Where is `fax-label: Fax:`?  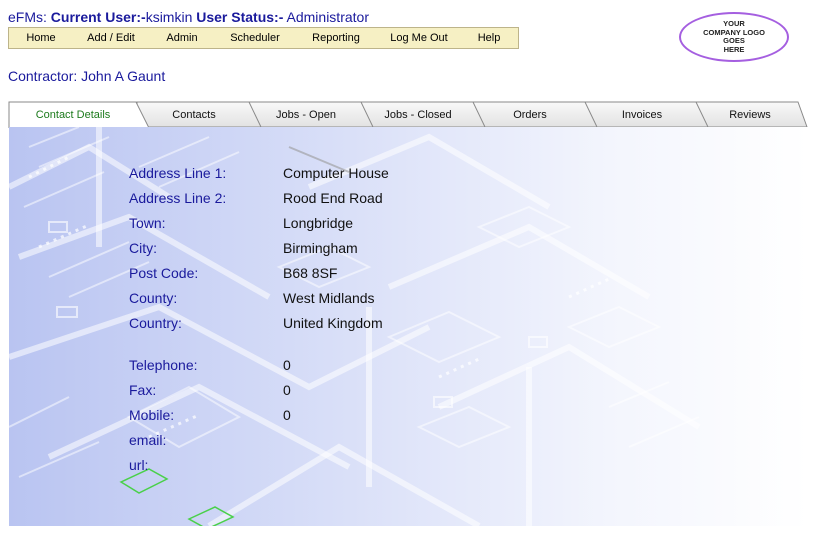 fax-label: Fax: is located at coordinates (143, 390).